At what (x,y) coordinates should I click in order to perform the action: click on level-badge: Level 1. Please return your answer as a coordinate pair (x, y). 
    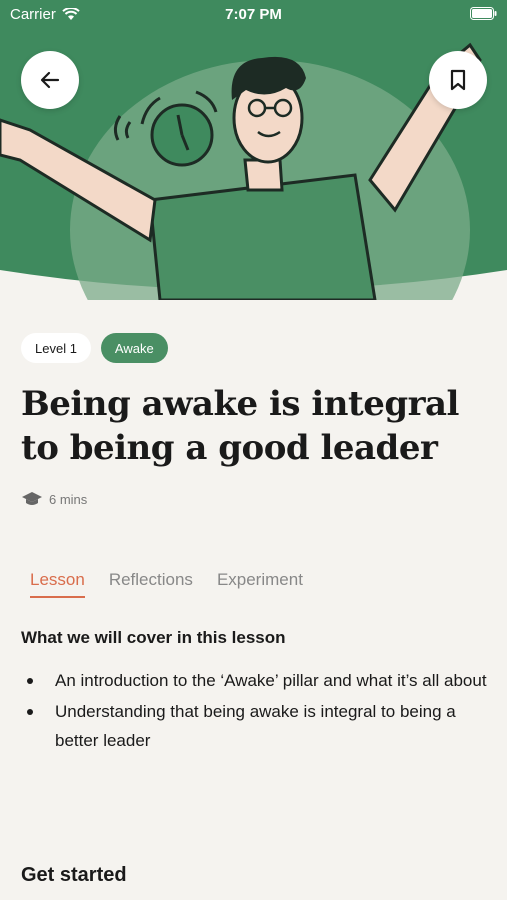
    Looking at the image, I should click on (56, 348).